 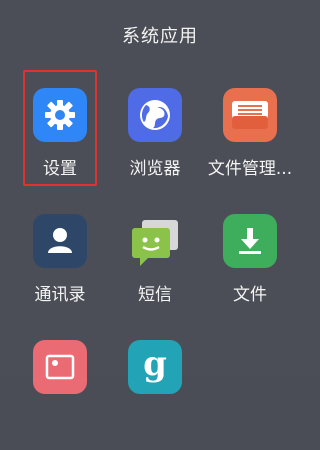 I want to click on app-label-contacts: 通讯录, so click(x=60, y=295).